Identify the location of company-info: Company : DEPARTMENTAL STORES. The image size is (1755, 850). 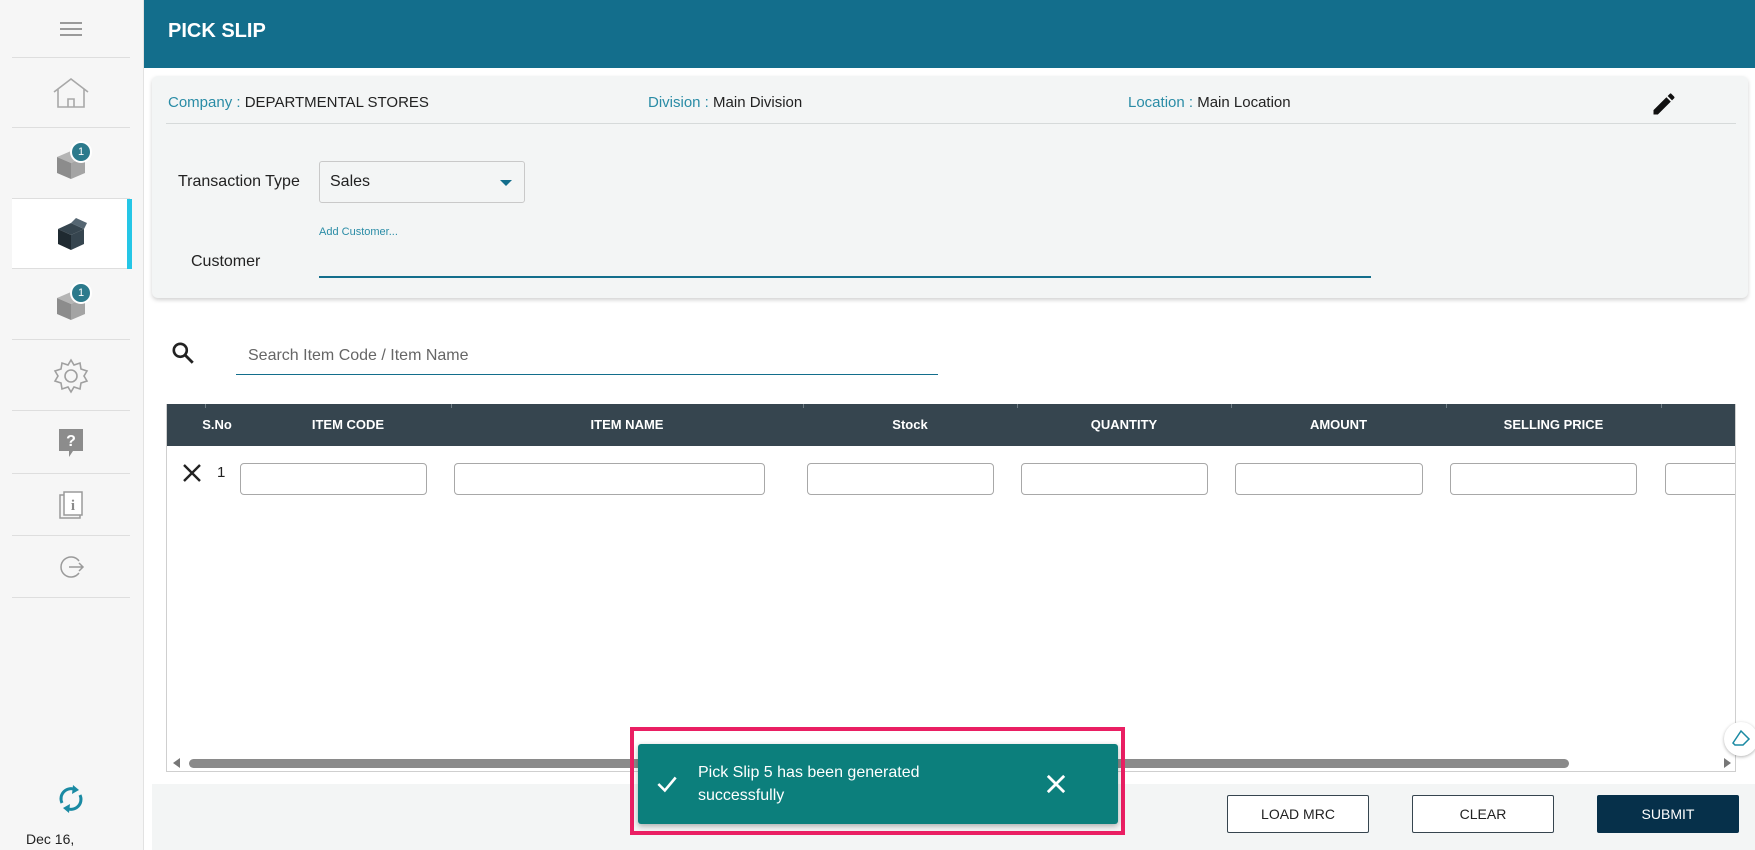
(298, 102).